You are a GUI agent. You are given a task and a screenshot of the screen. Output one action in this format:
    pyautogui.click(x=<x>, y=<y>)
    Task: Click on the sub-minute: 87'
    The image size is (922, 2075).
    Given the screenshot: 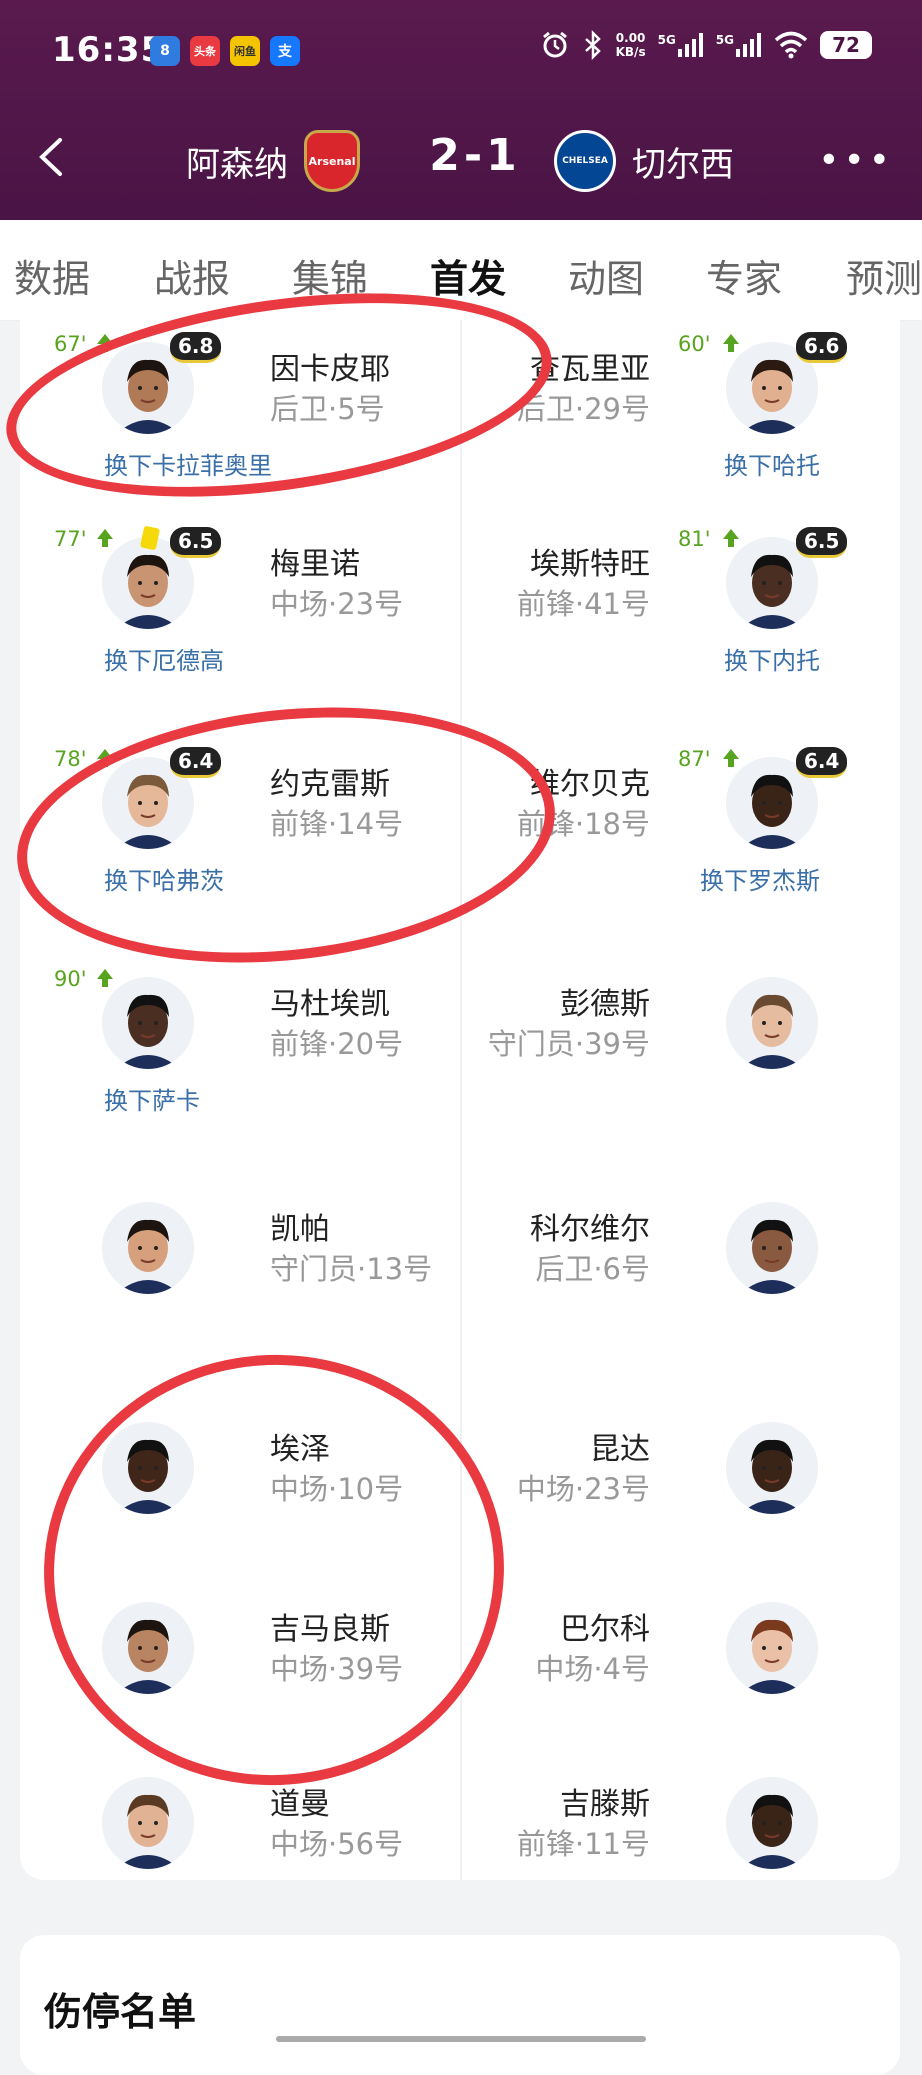 What is the action you would take?
    pyautogui.click(x=694, y=759)
    